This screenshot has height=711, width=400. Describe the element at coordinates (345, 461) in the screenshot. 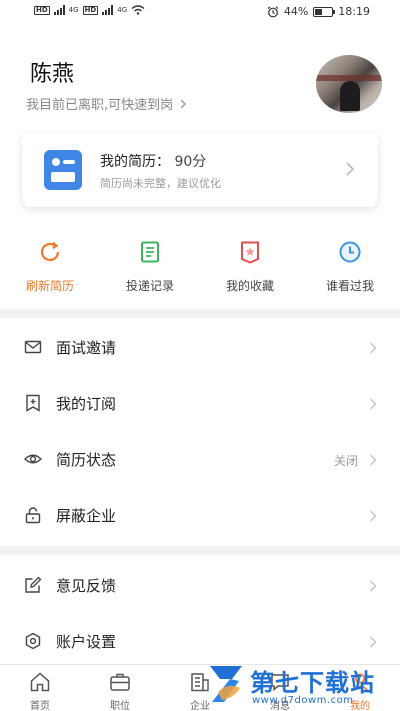

I see `resume-status-value: 关闭` at that location.